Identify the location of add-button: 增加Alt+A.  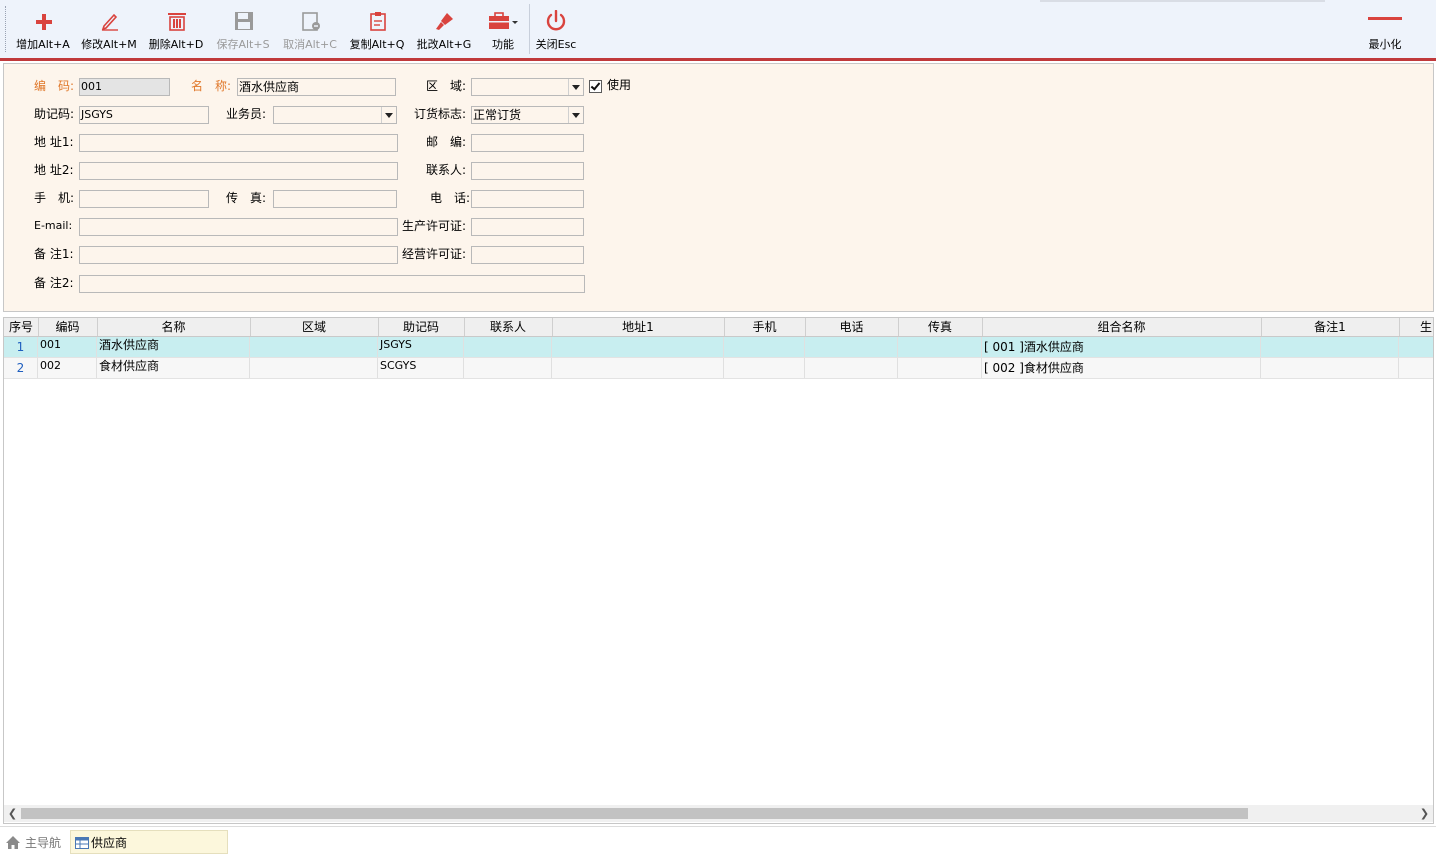
(43, 31).